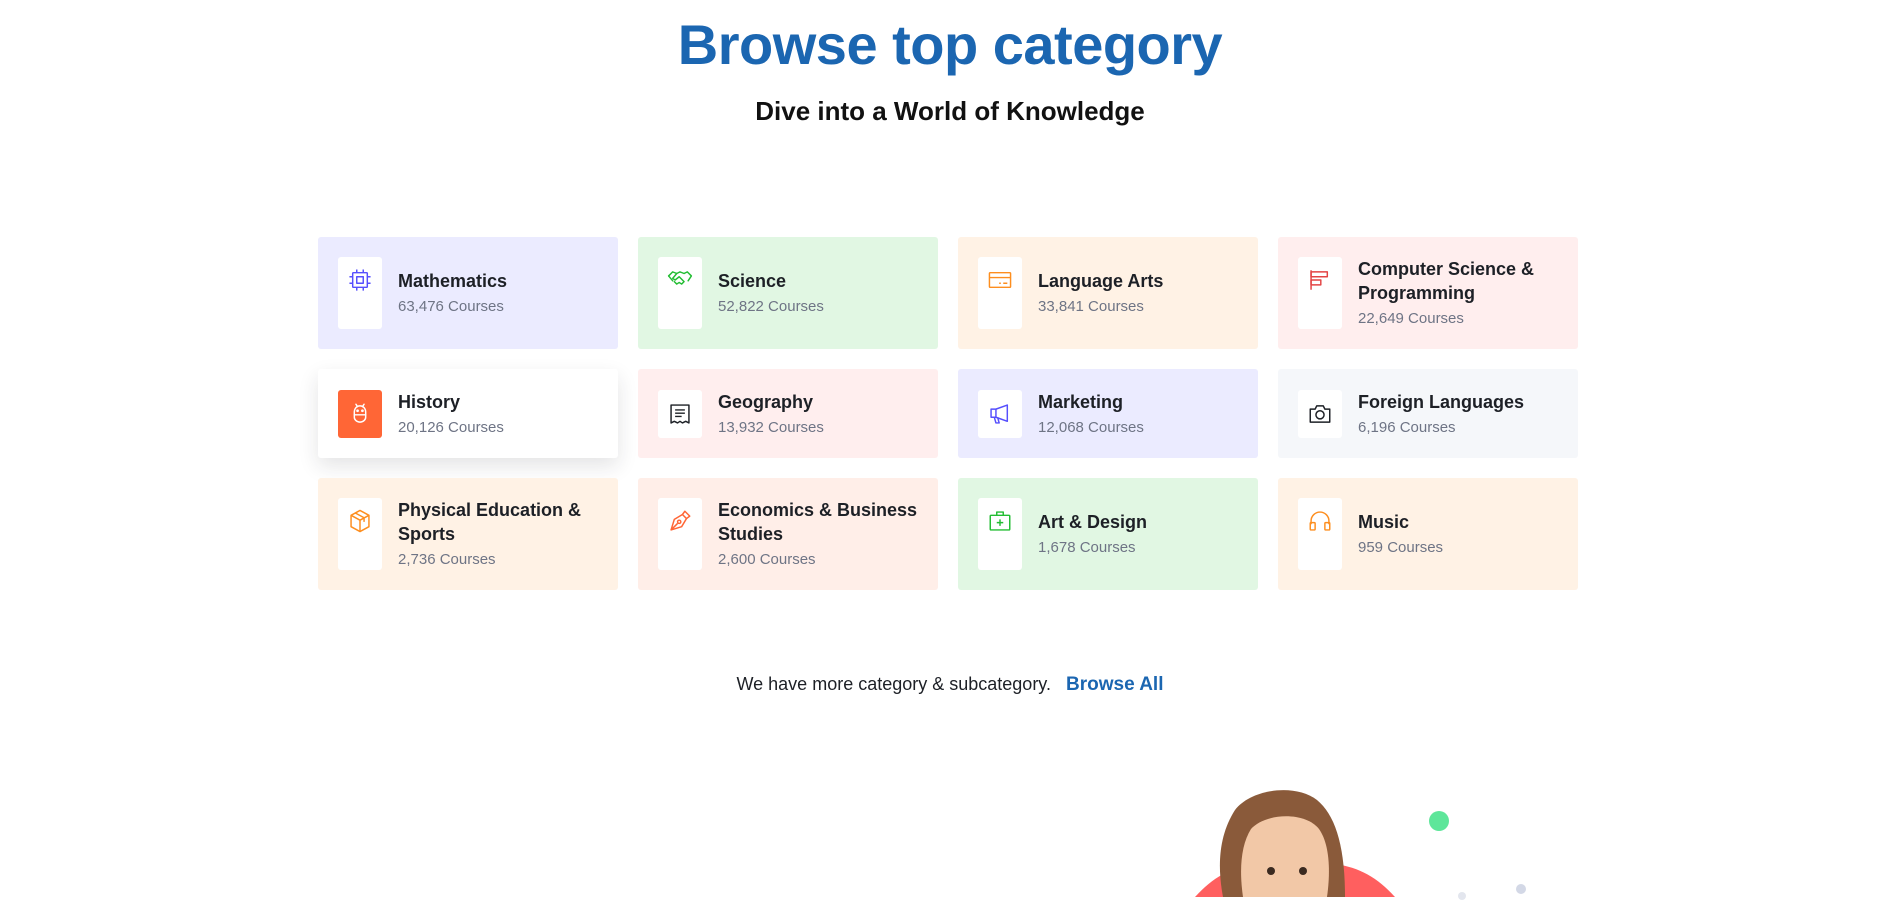 This screenshot has width=1900, height=900. I want to click on more-categories-text: We have more category & subcategory., so click(893, 684).